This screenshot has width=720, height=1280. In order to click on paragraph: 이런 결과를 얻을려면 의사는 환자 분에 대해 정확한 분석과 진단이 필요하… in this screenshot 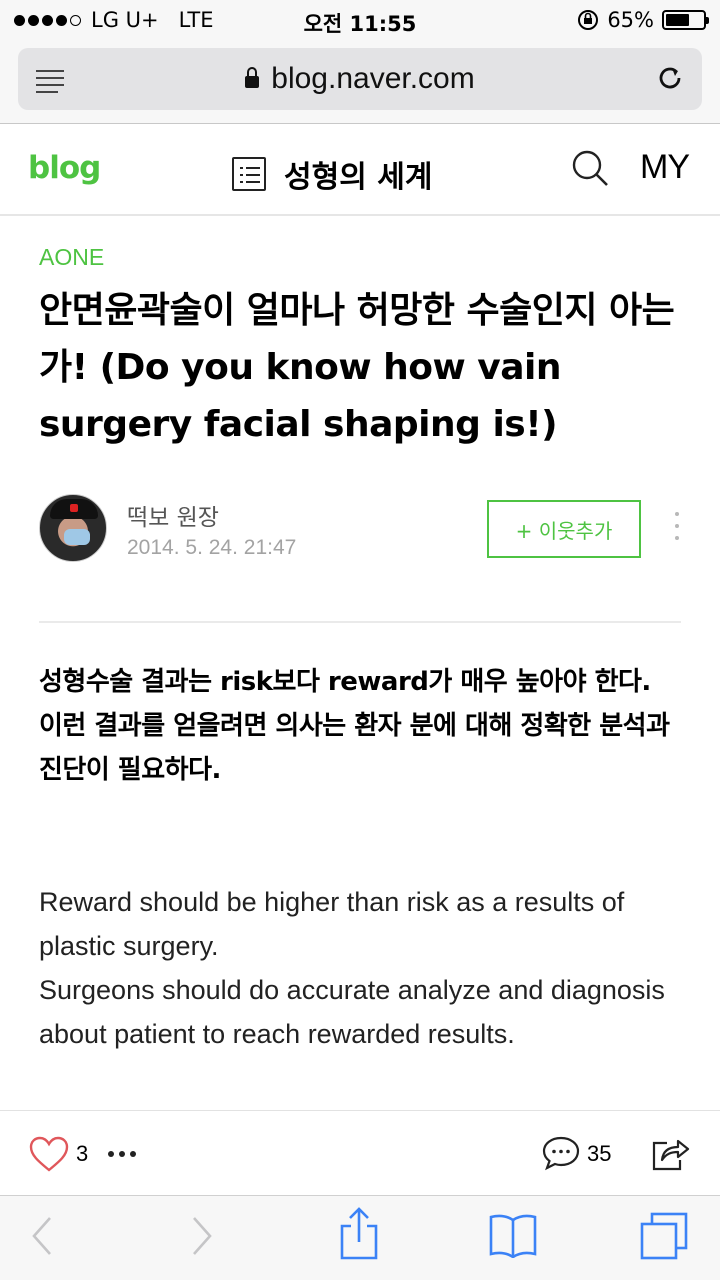, I will do `click(354, 748)`.